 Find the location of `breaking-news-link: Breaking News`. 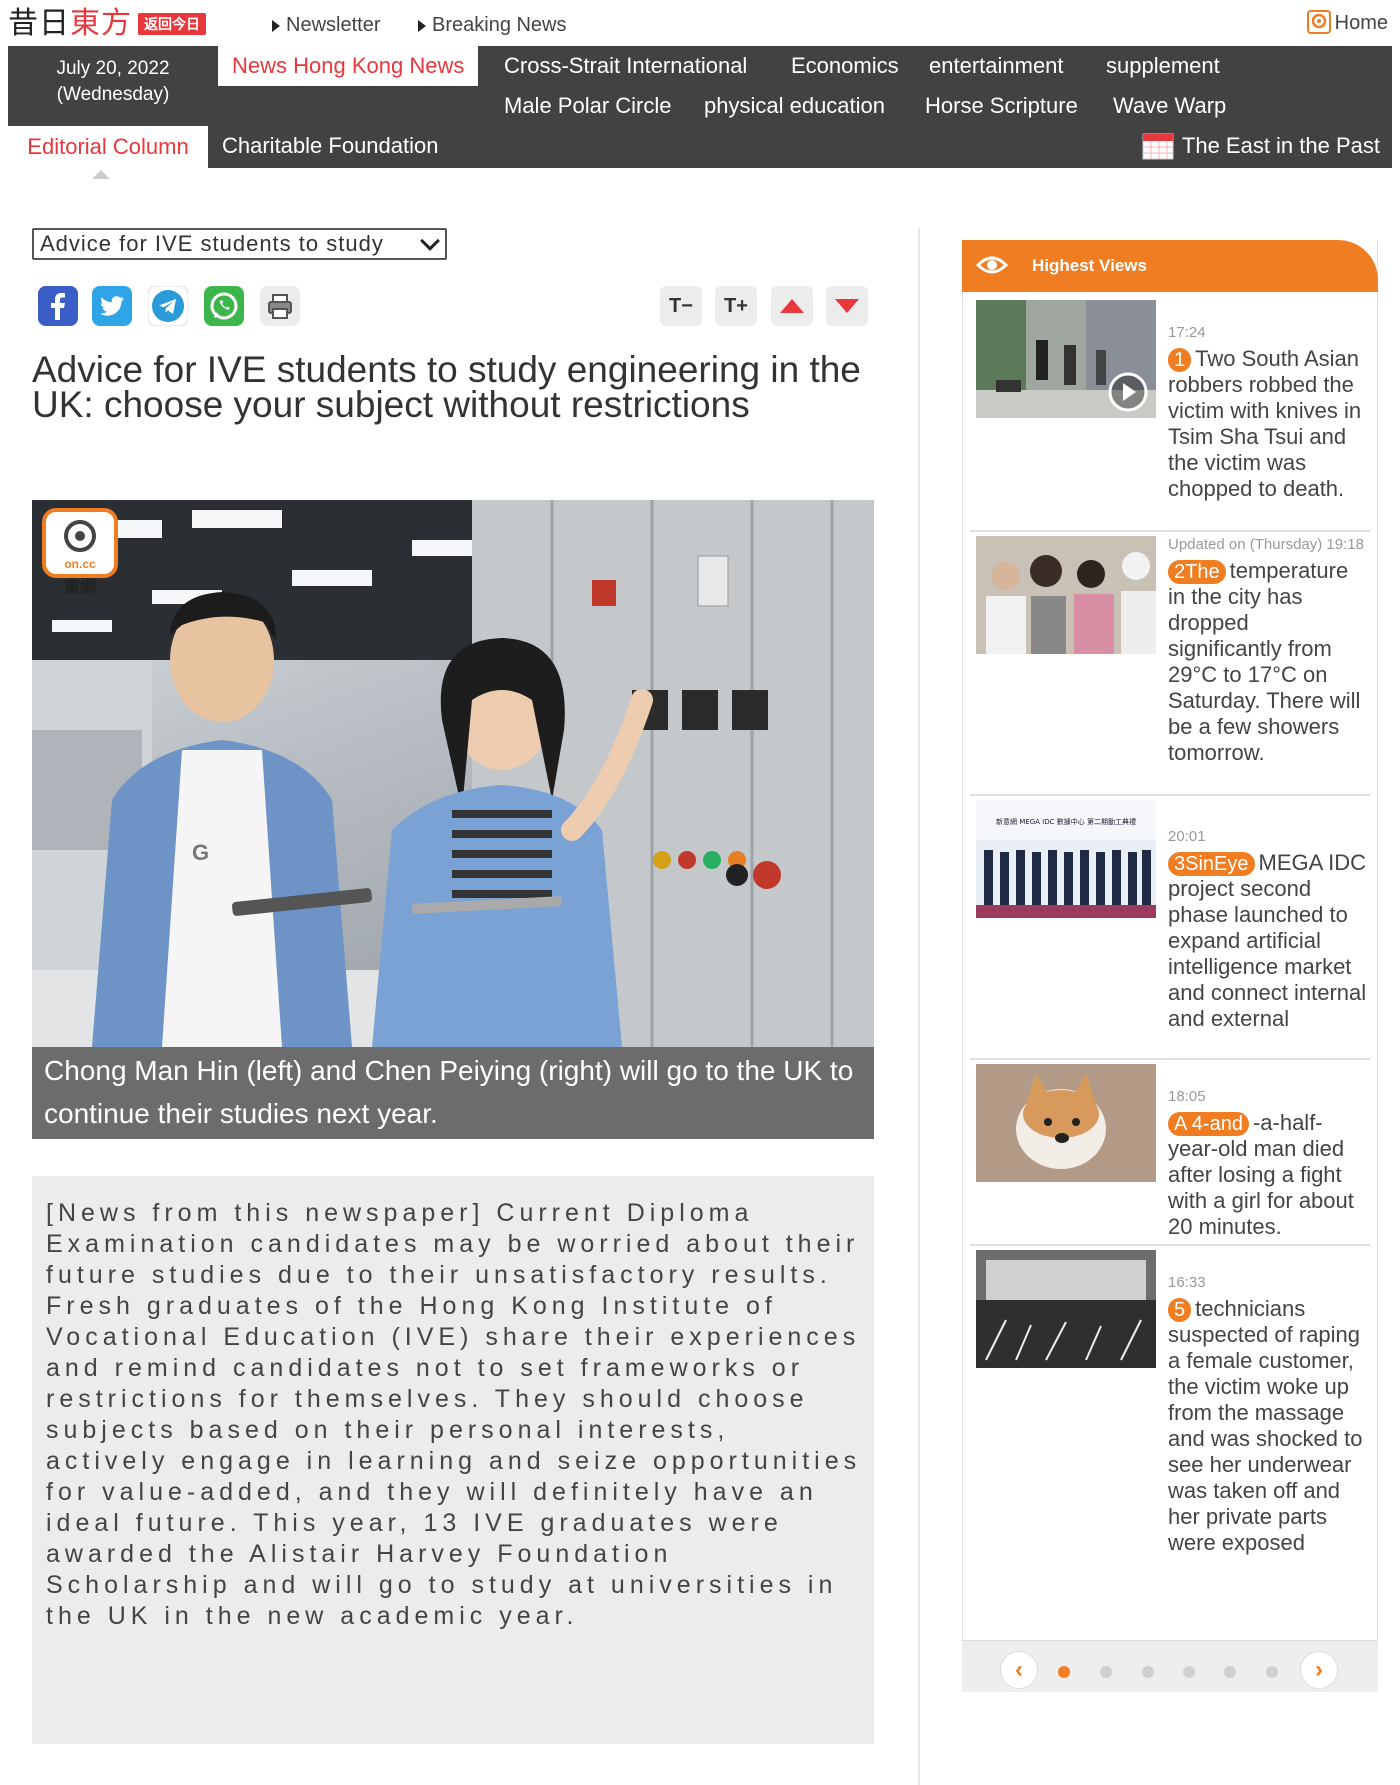

breaking-news-link: Breaking News is located at coordinates (492, 25).